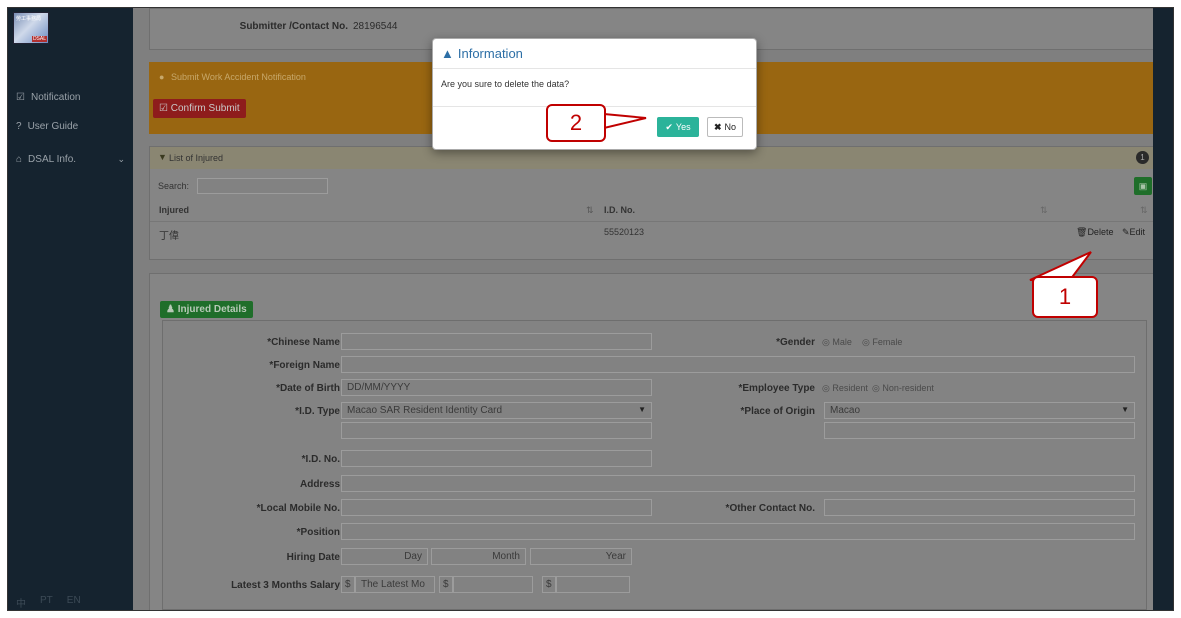  What do you see at coordinates (842, 342) in the screenshot?
I see `gender-male-label: Male` at bounding box center [842, 342].